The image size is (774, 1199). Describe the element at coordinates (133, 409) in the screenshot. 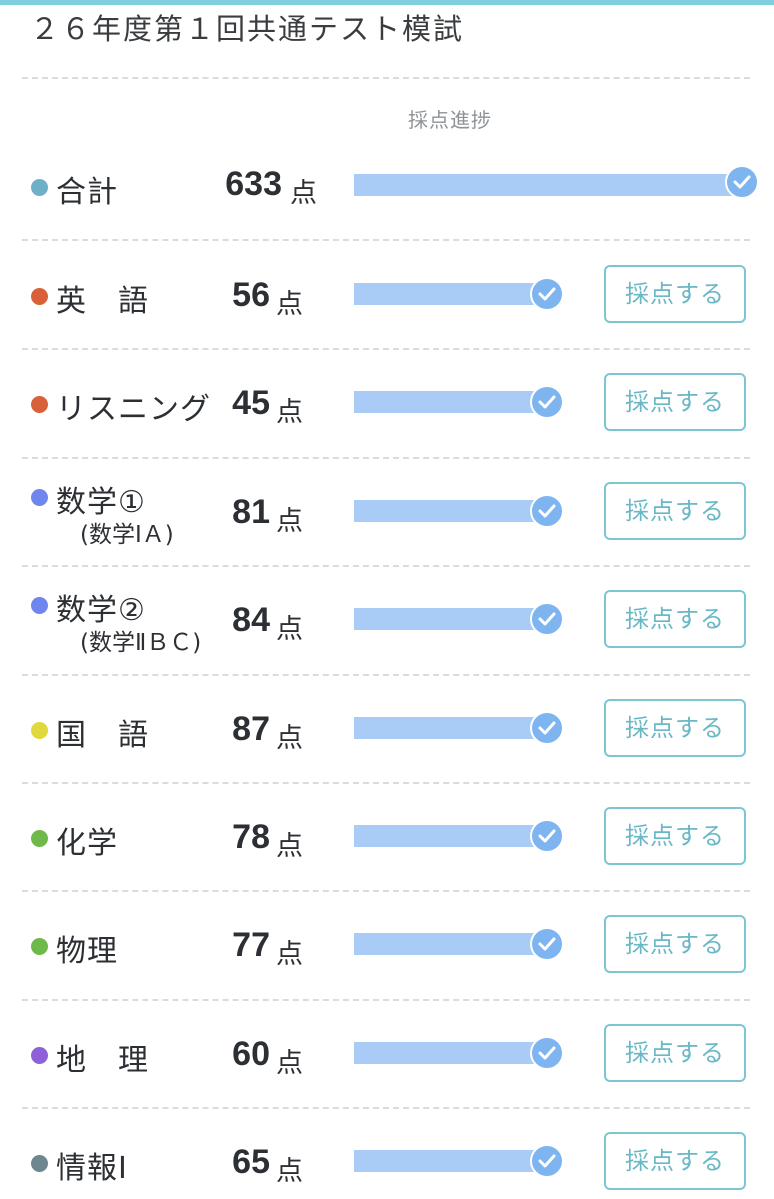

I see `subject-label: リスニング` at that location.